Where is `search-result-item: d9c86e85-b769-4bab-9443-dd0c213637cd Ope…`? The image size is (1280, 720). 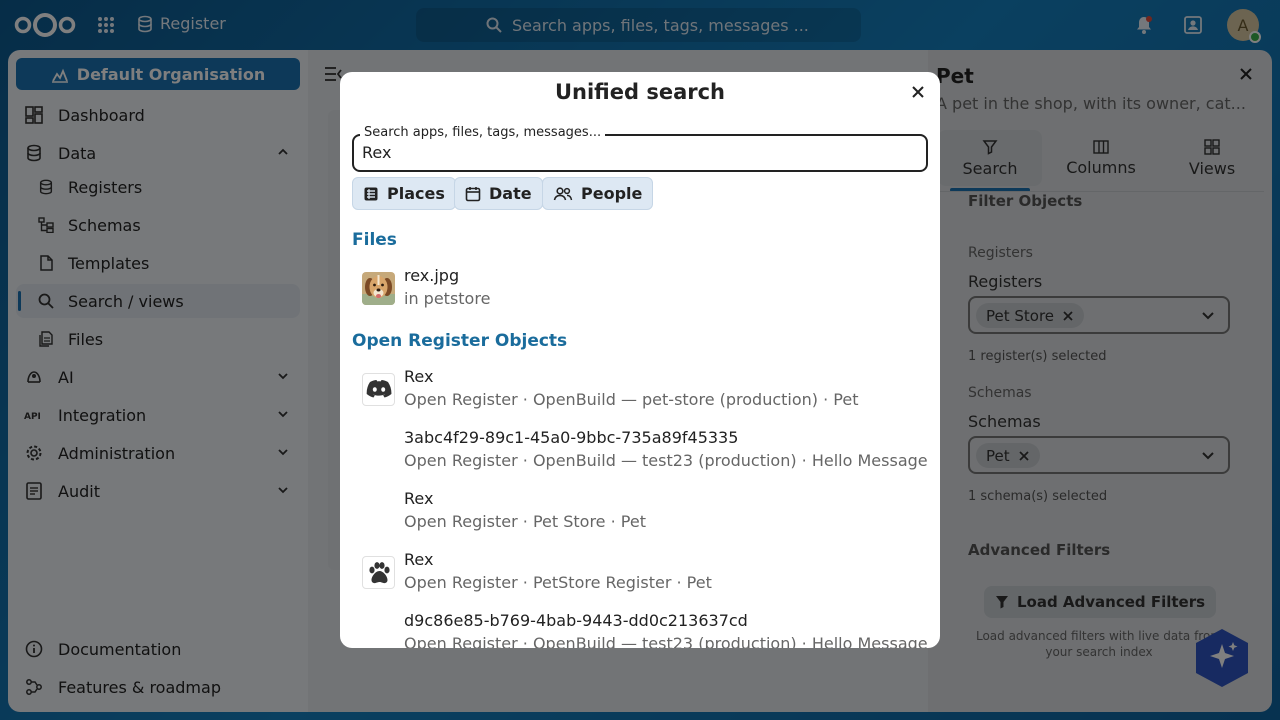 search-result-item: d9c86e85-b769-4bab-9443-dd0c213637cd Ope… is located at coordinates (640, 627).